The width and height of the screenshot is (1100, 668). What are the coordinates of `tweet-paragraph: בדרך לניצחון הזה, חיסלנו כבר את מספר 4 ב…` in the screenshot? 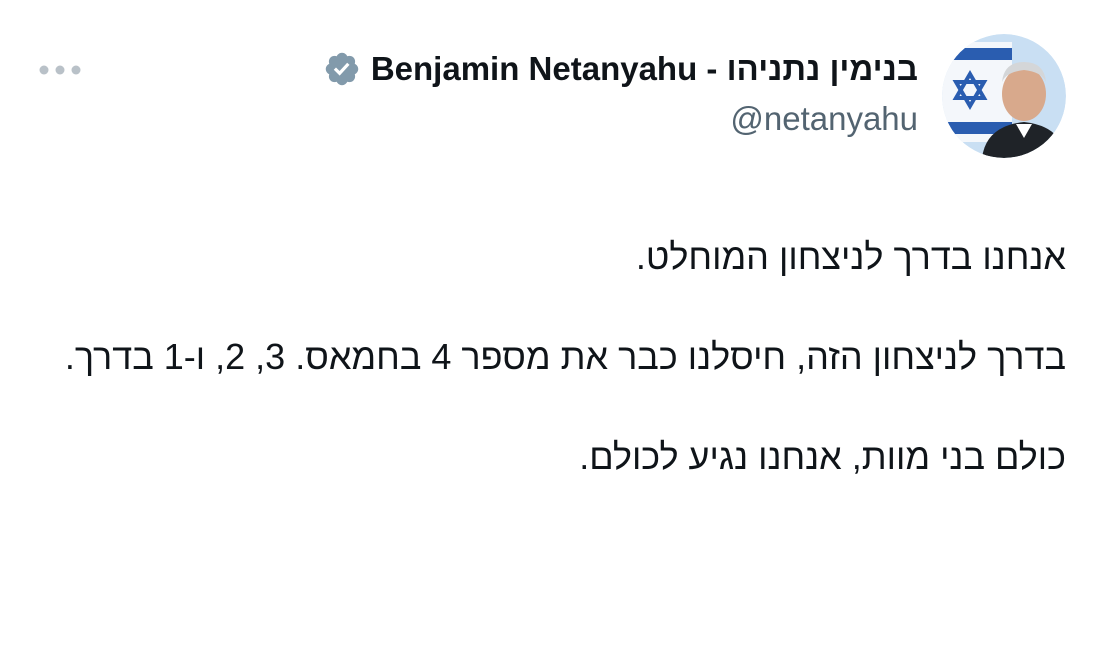 It's located at (565, 356).